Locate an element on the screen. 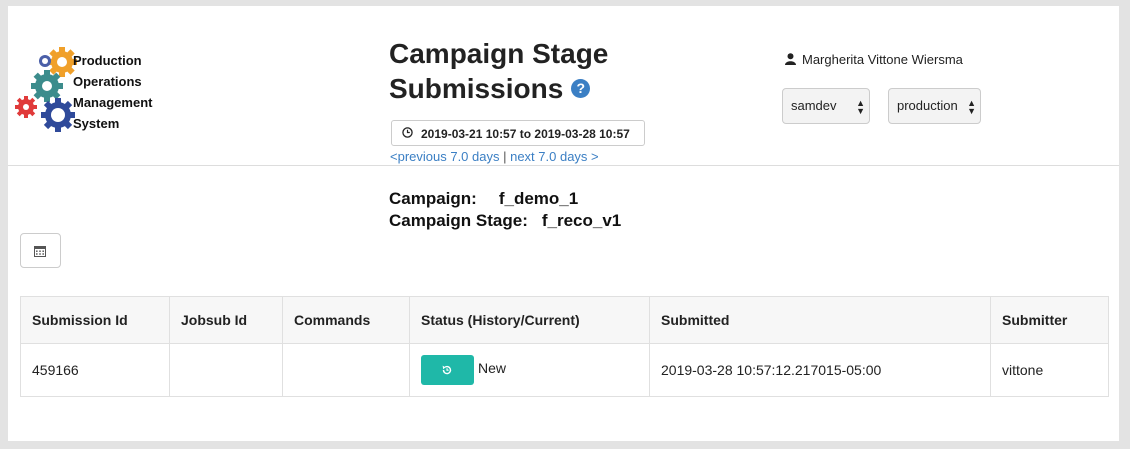 This screenshot has width=1130, height=449. experiment-select-value: samdev is located at coordinates (814, 105).